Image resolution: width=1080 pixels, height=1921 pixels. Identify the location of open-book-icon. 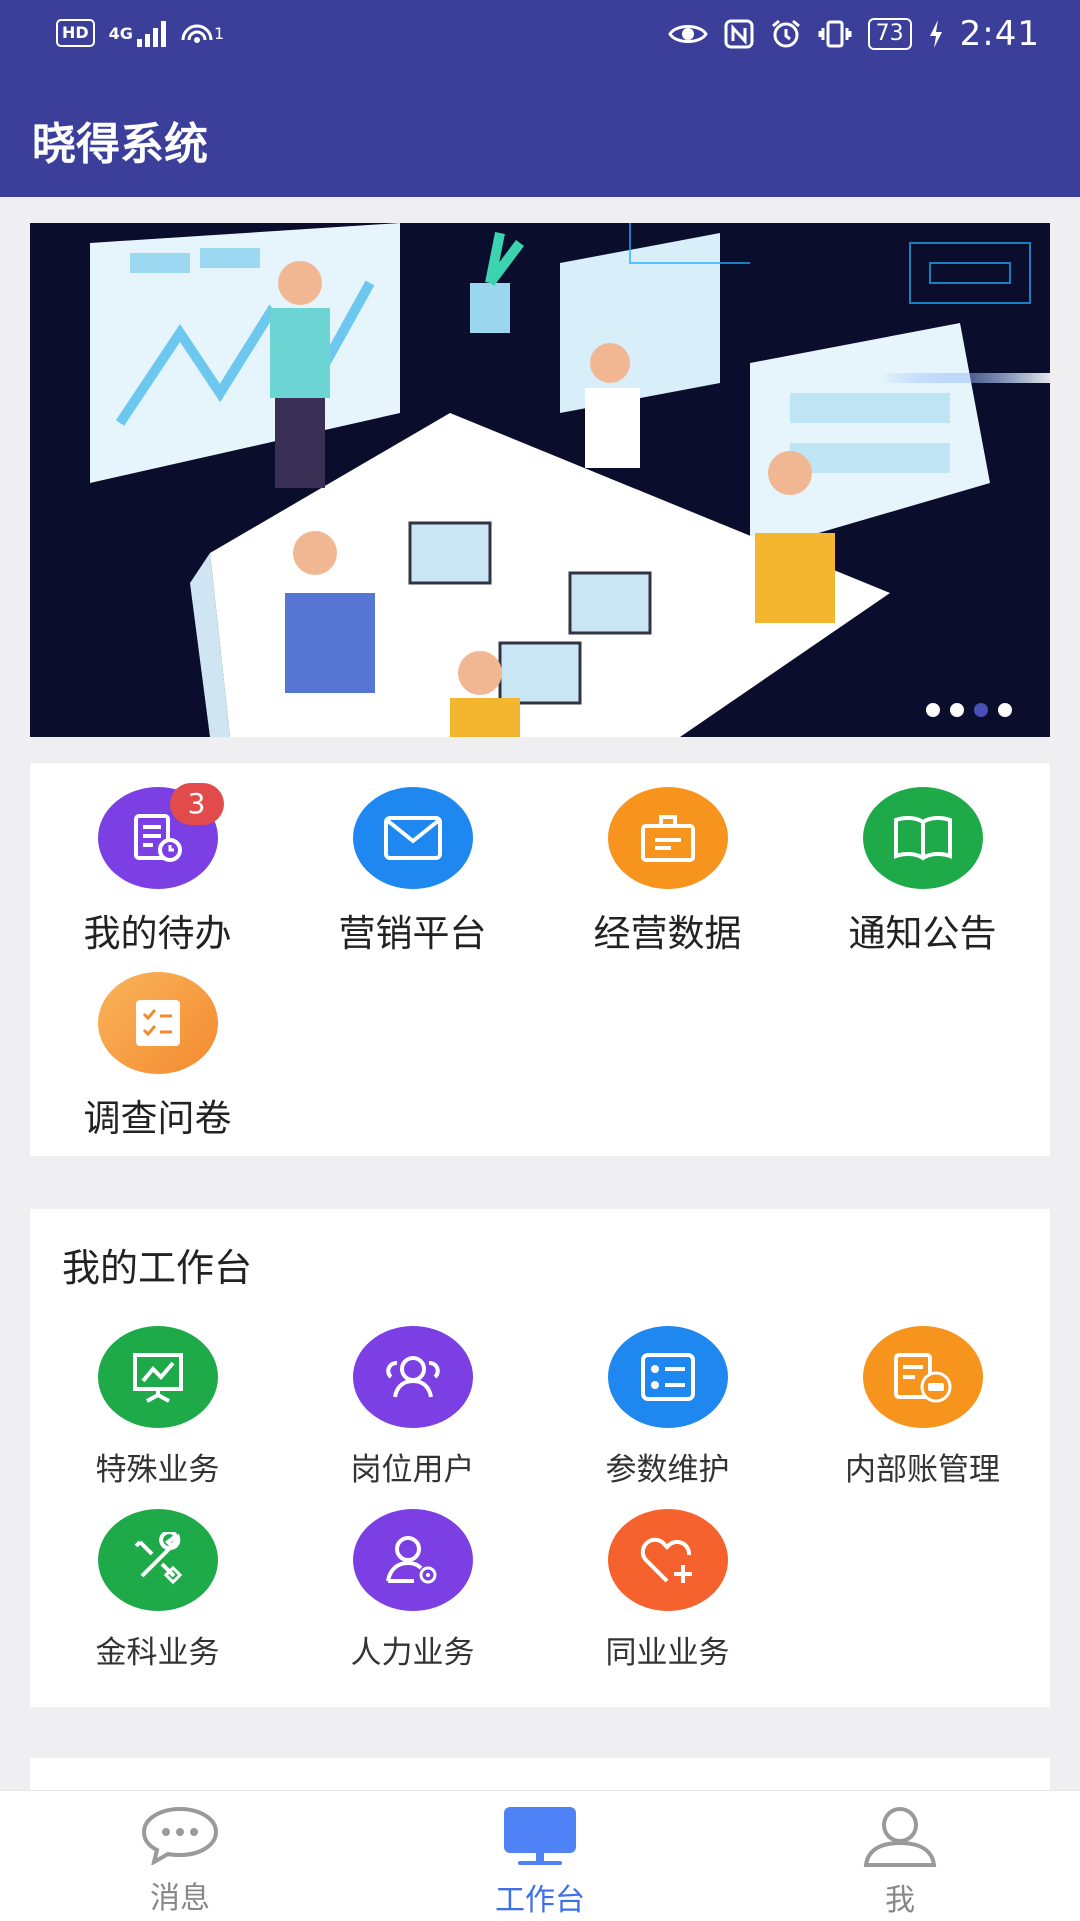
(922, 838).